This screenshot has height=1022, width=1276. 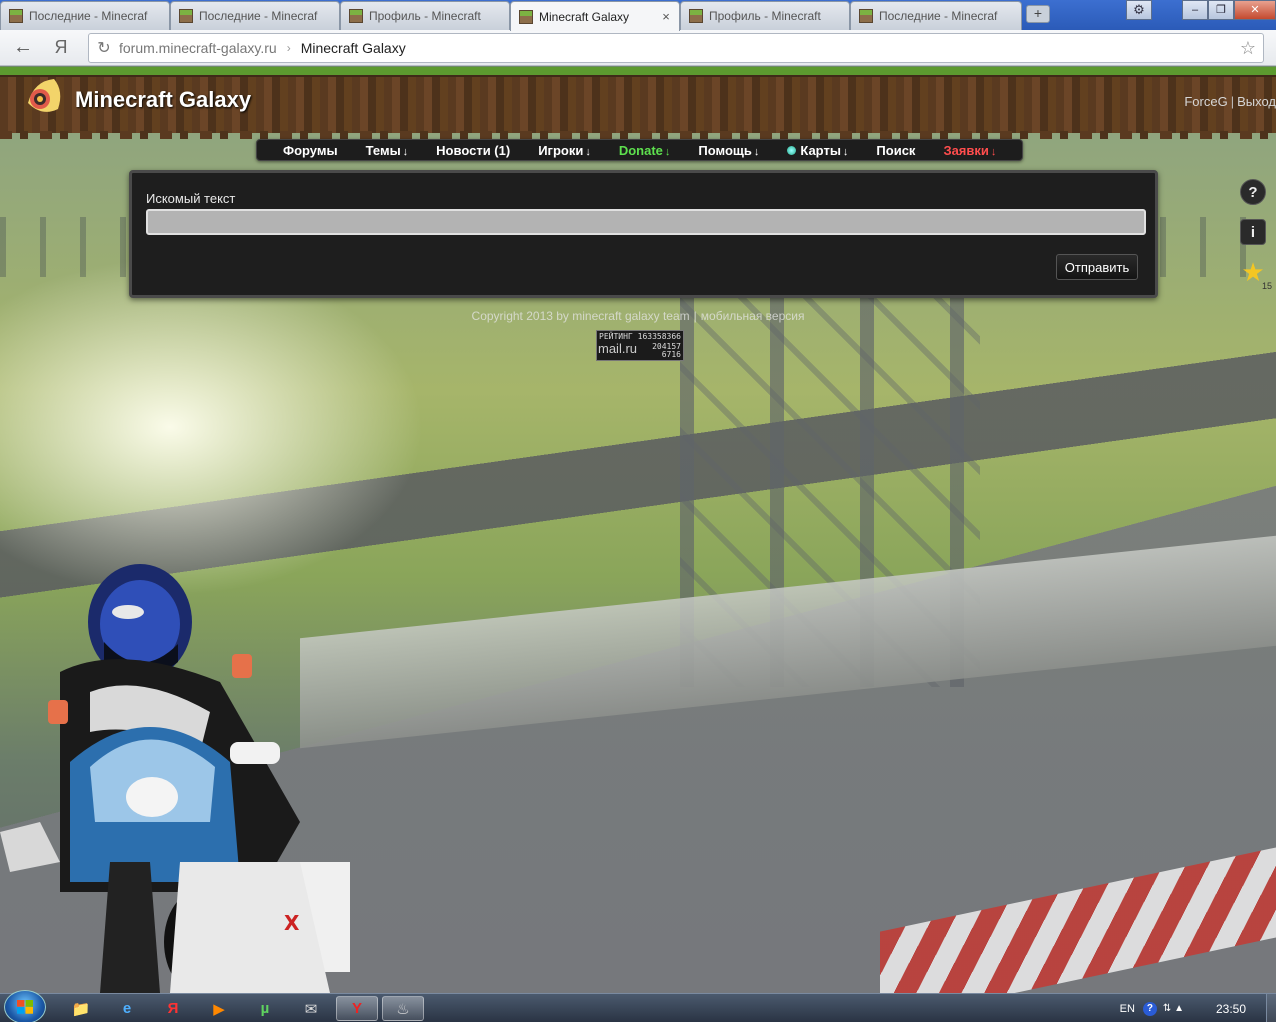 I want to click on nav-item-news: Новости (1), so click(x=473, y=150).